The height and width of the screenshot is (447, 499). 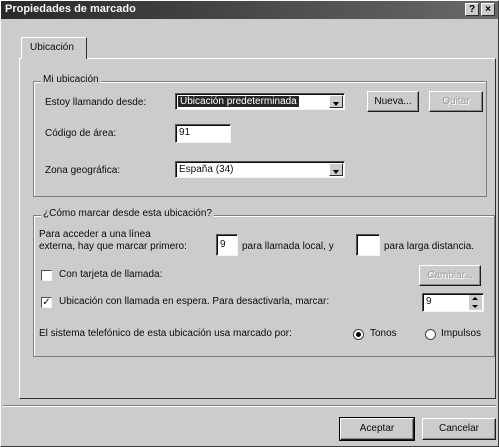 I want to click on zone-label: Zona geográfica:, so click(x=83, y=170).